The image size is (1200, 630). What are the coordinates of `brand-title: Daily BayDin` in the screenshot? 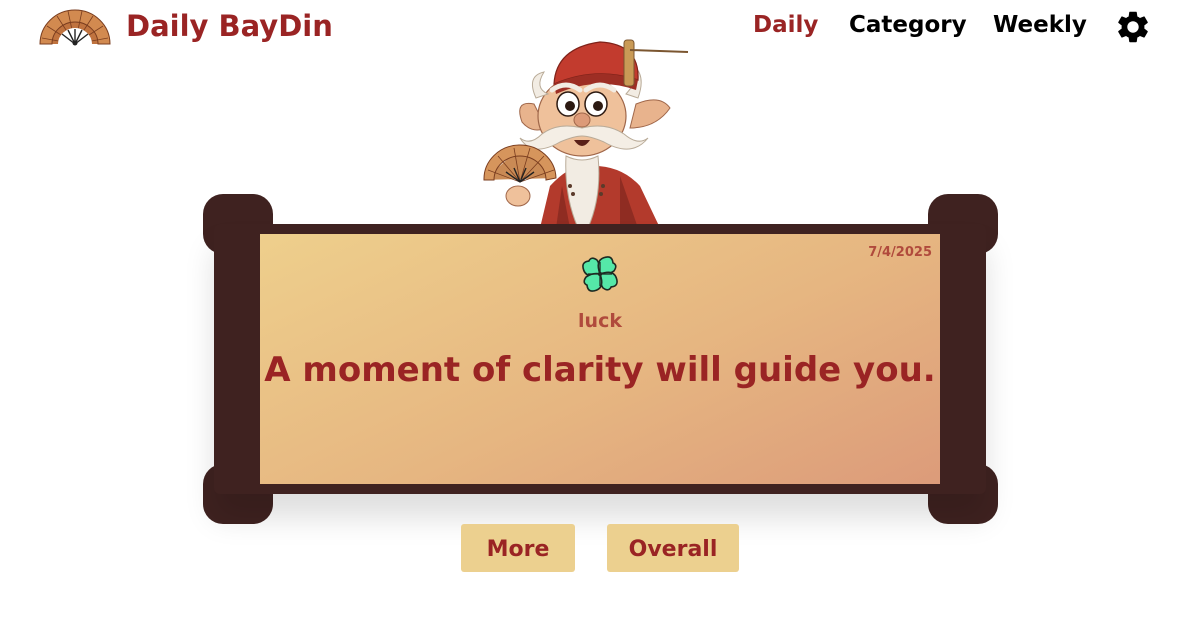 It's located at (229, 26).